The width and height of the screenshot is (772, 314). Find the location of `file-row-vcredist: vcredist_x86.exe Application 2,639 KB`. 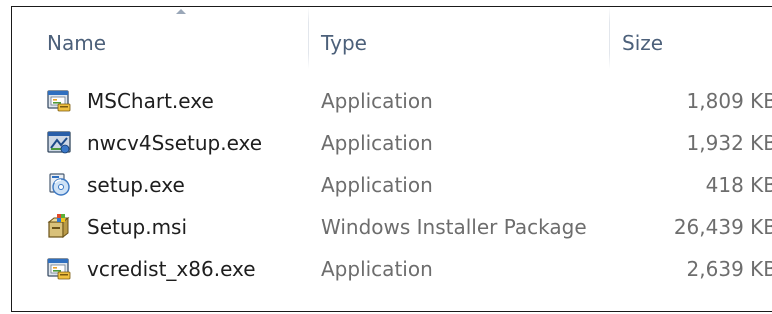

file-row-vcredist: vcredist_x86.exe Application 2,639 KB is located at coordinates (392, 274).